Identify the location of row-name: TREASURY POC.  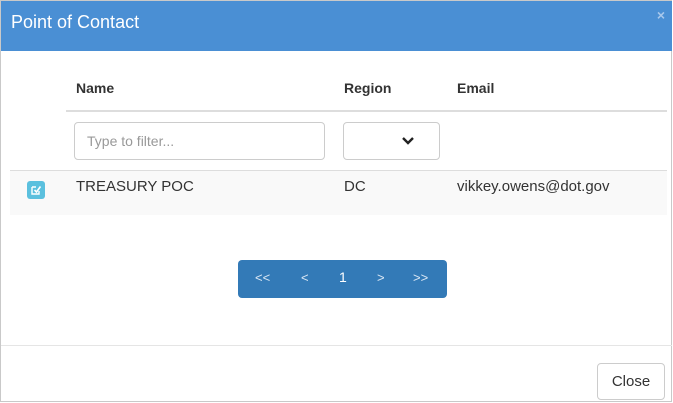
(135, 186).